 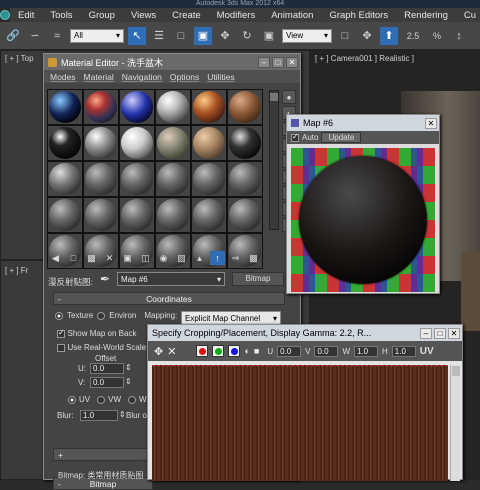 What do you see at coordinates (403, 351) in the screenshot?
I see `crop-h-field: 1.0` at bounding box center [403, 351].